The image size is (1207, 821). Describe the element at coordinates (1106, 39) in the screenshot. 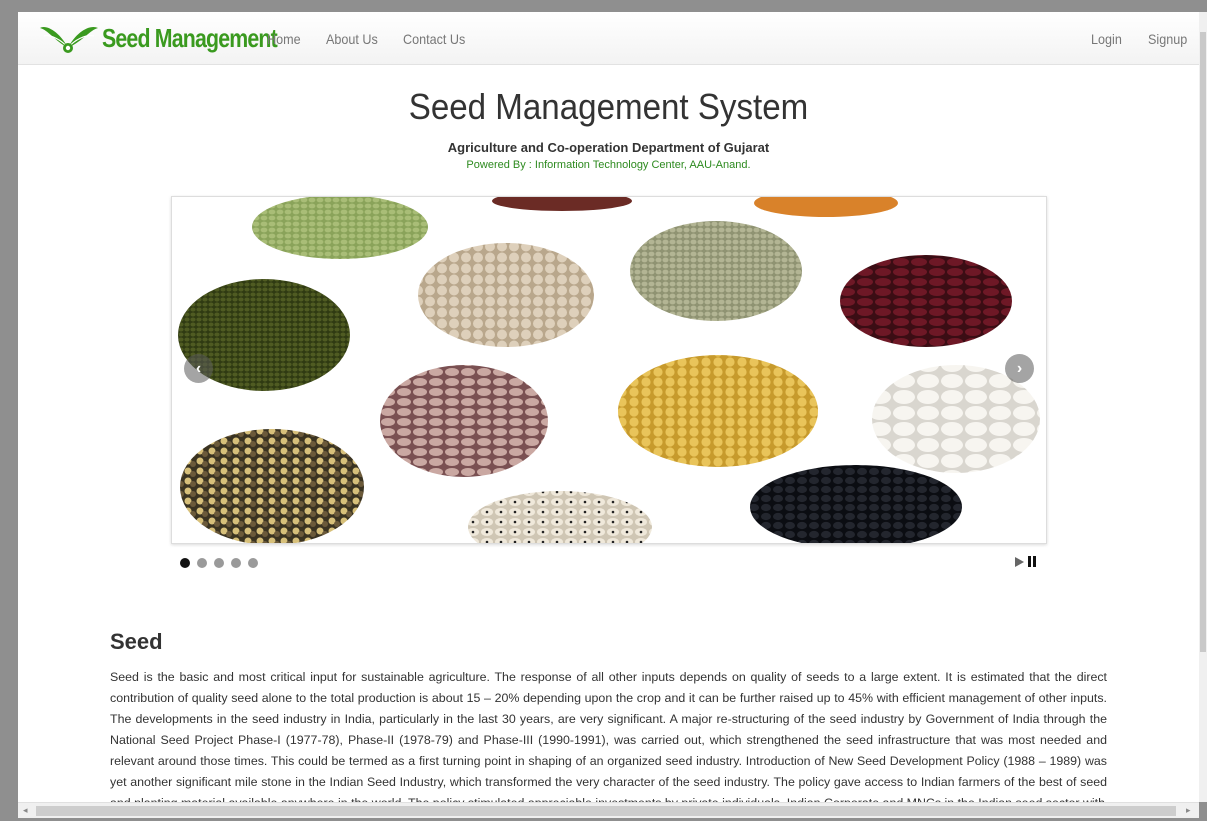

I see `nav-login-link: Login` at that location.